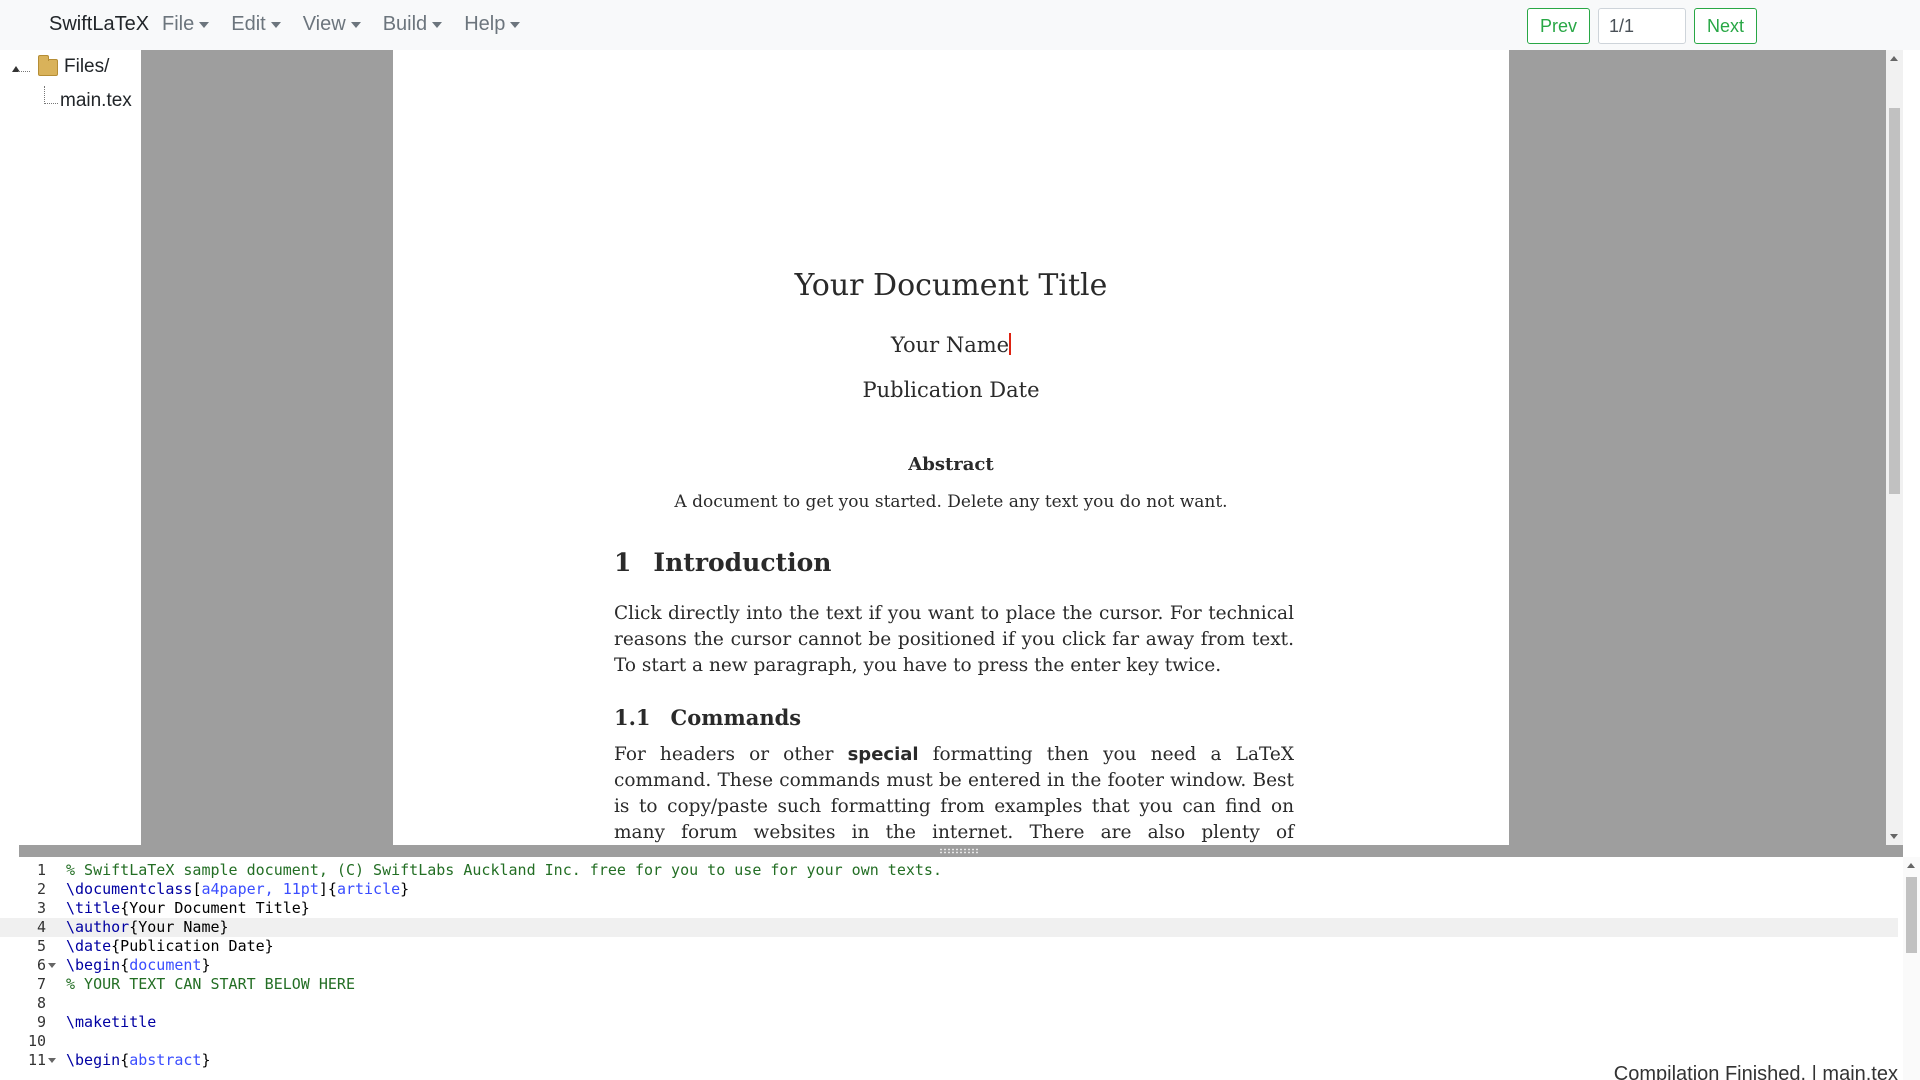 The width and height of the screenshot is (1920, 1080). I want to click on menu-file: File, so click(190, 24).